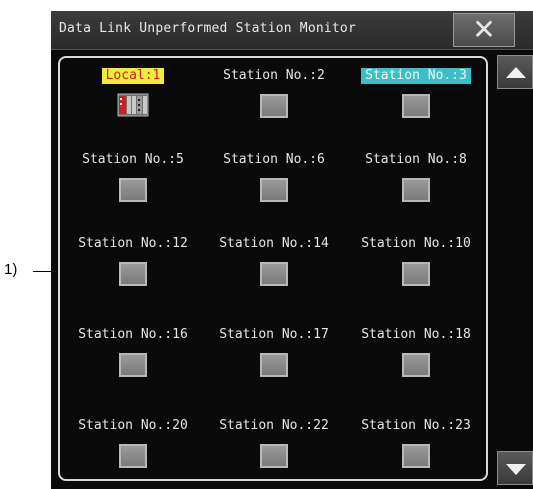 The image size is (533, 489). What do you see at coordinates (133, 350) in the screenshot?
I see `station-cell-16: Station No.:16` at bounding box center [133, 350].